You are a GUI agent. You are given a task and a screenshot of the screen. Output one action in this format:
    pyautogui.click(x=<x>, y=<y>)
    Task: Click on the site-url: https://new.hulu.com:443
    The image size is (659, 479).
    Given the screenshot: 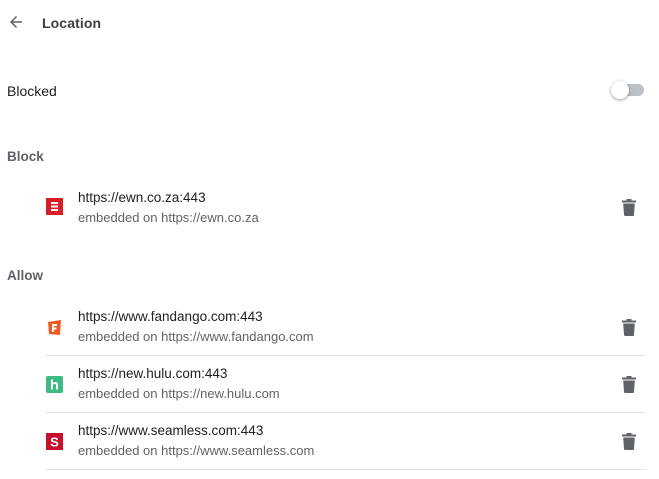 What is the action you would take?
    pyautogui.click(x=153, y=373)
    